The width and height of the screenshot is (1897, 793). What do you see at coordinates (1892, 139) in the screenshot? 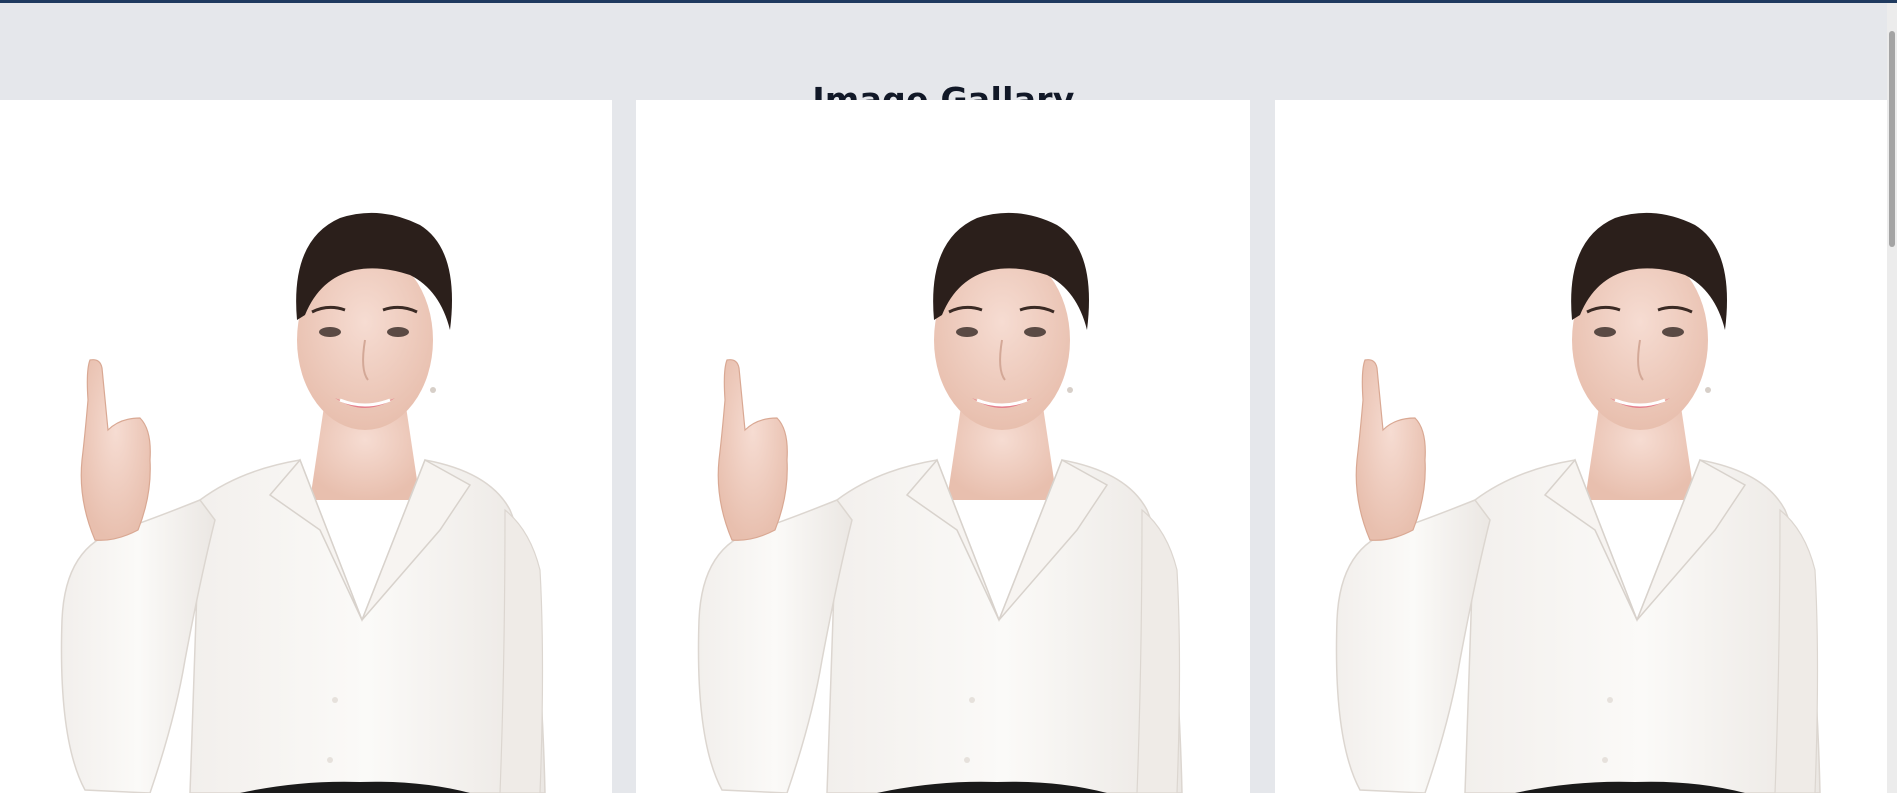
I see `scrollbar-thumb` at bounding box center [1892, 139].